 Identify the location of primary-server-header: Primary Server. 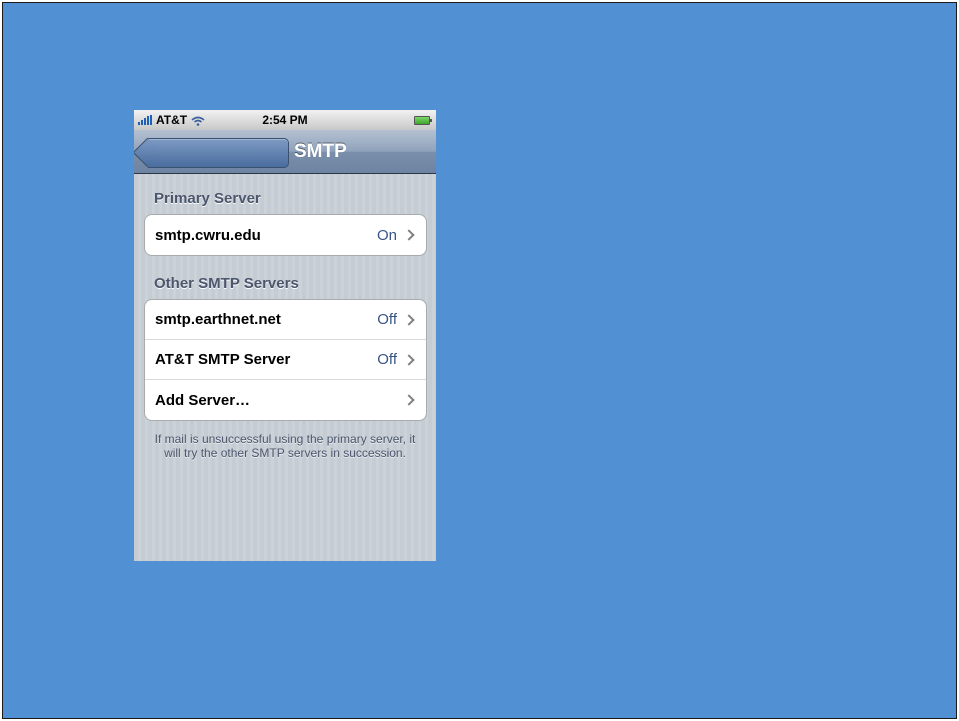
(207, 198).